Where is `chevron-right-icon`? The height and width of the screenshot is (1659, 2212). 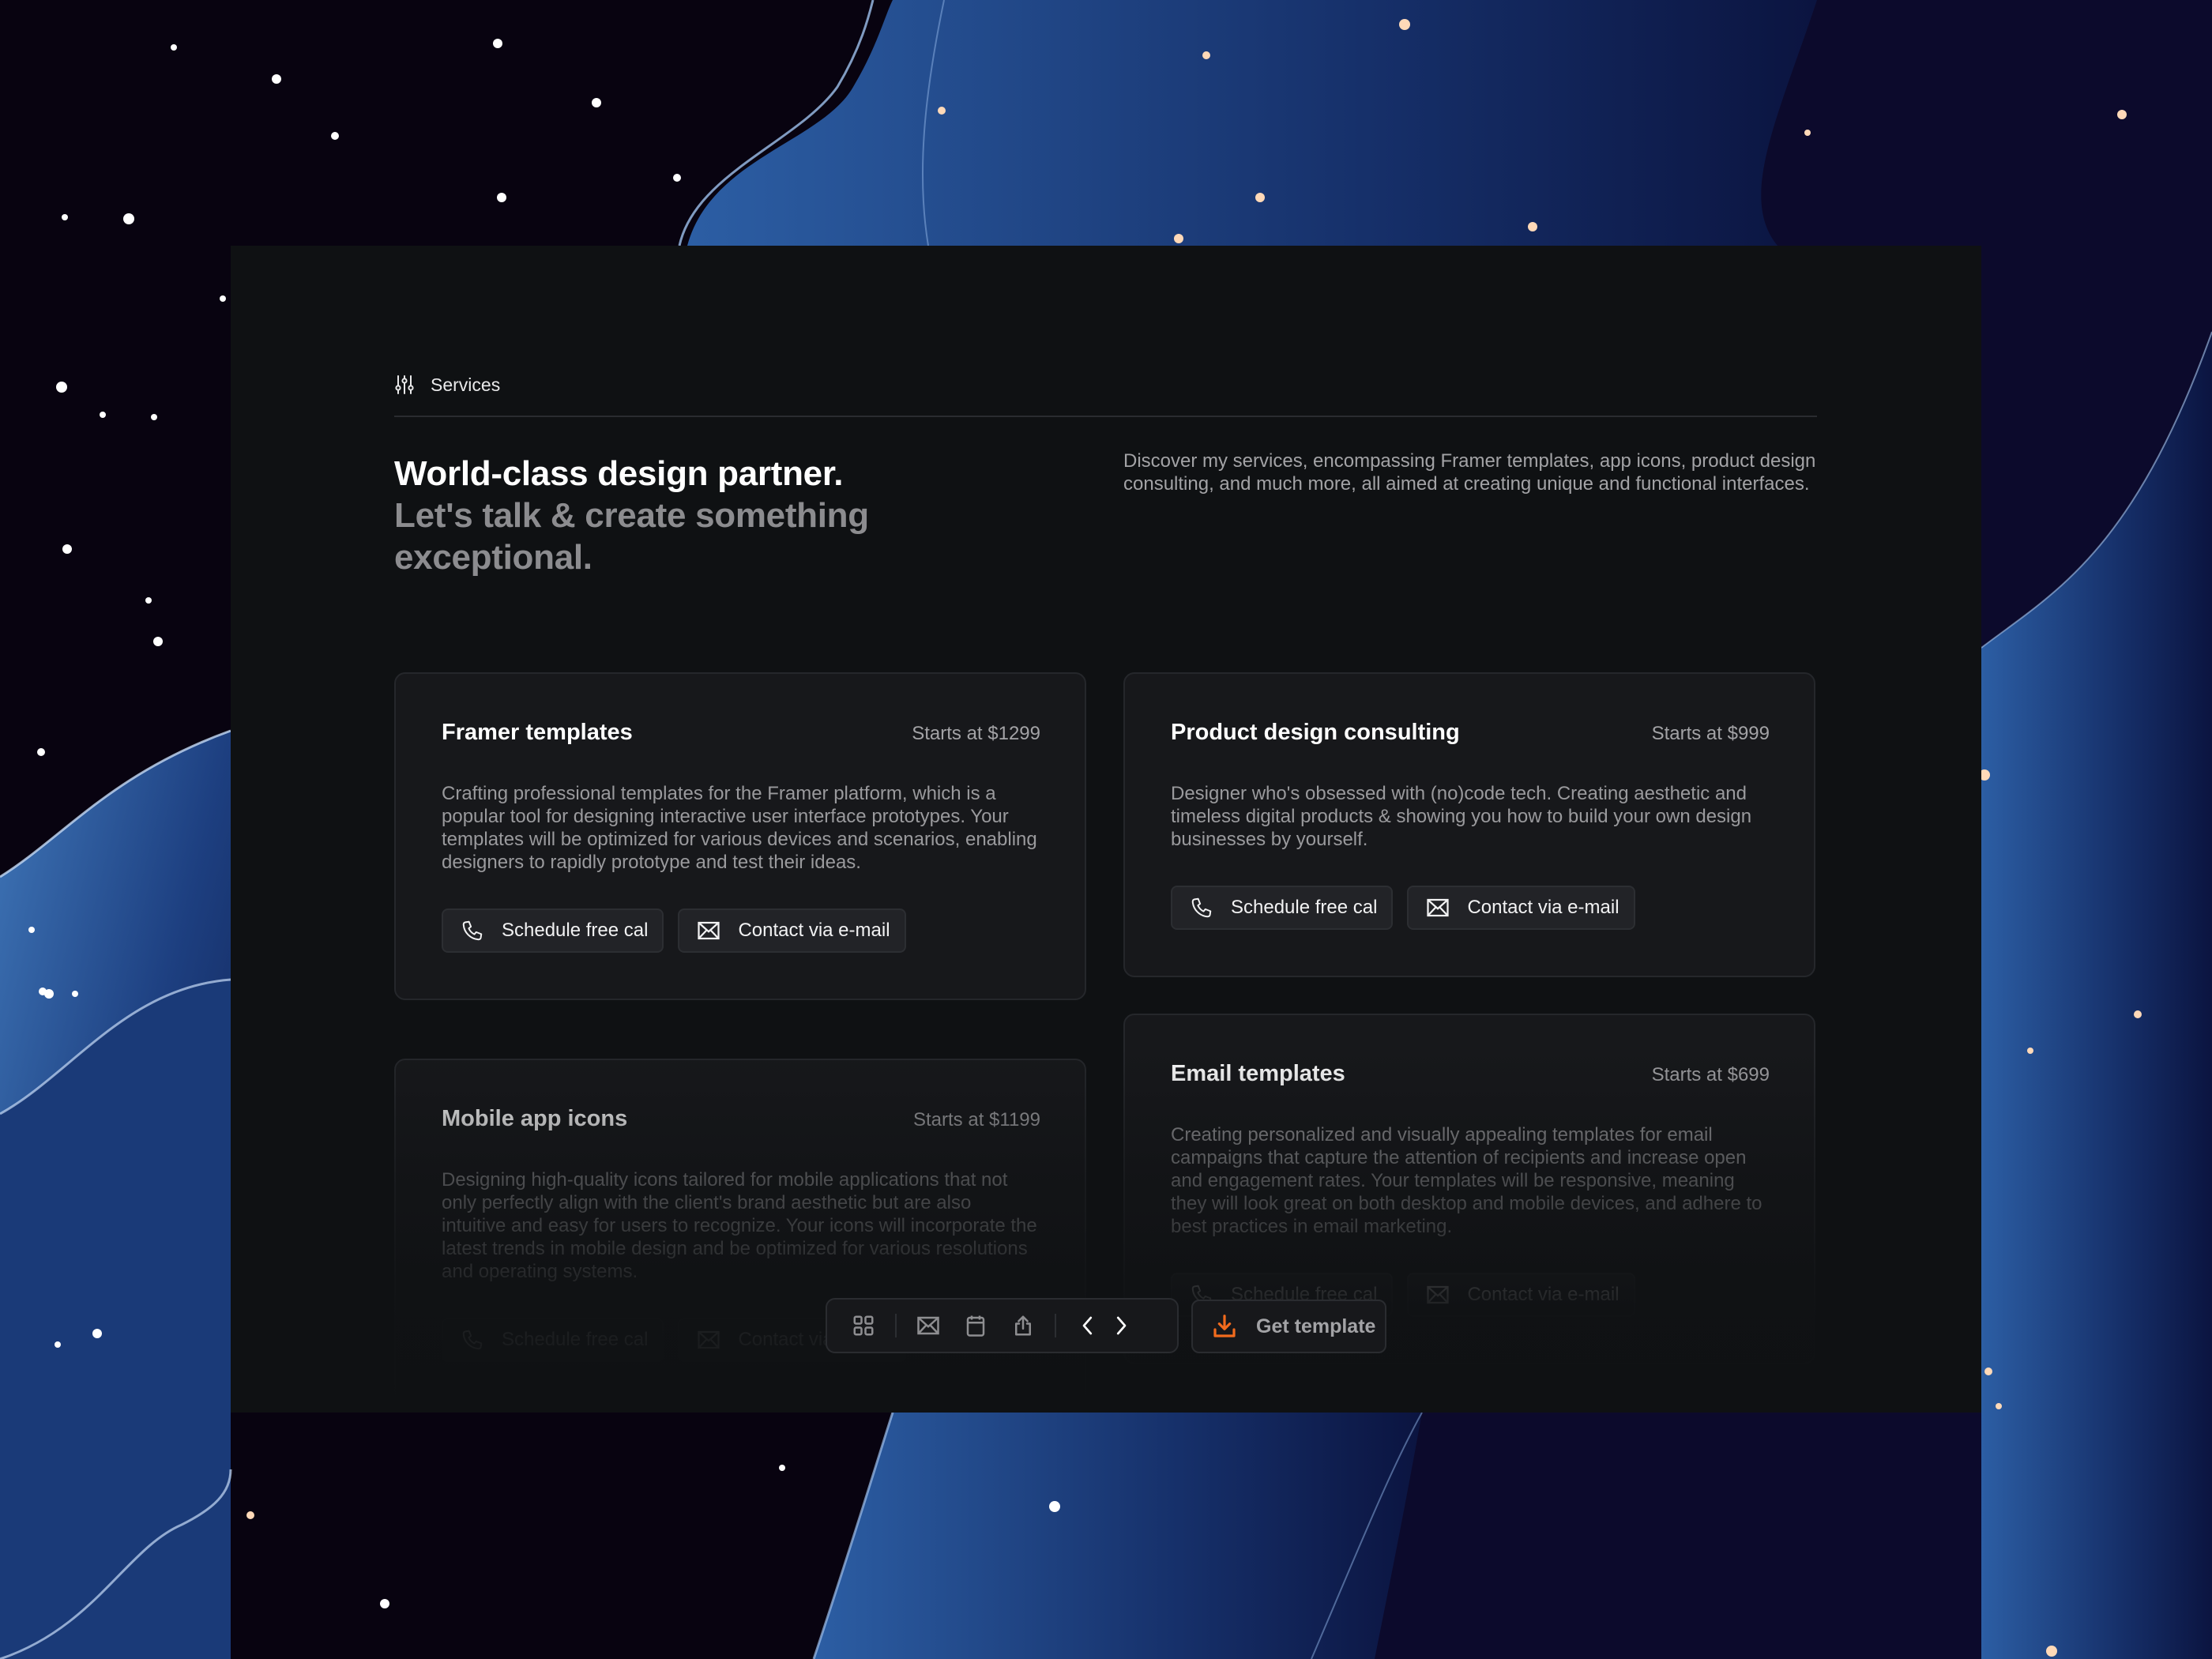 chevron-right-icon is located at coordinates (1121, 1325).